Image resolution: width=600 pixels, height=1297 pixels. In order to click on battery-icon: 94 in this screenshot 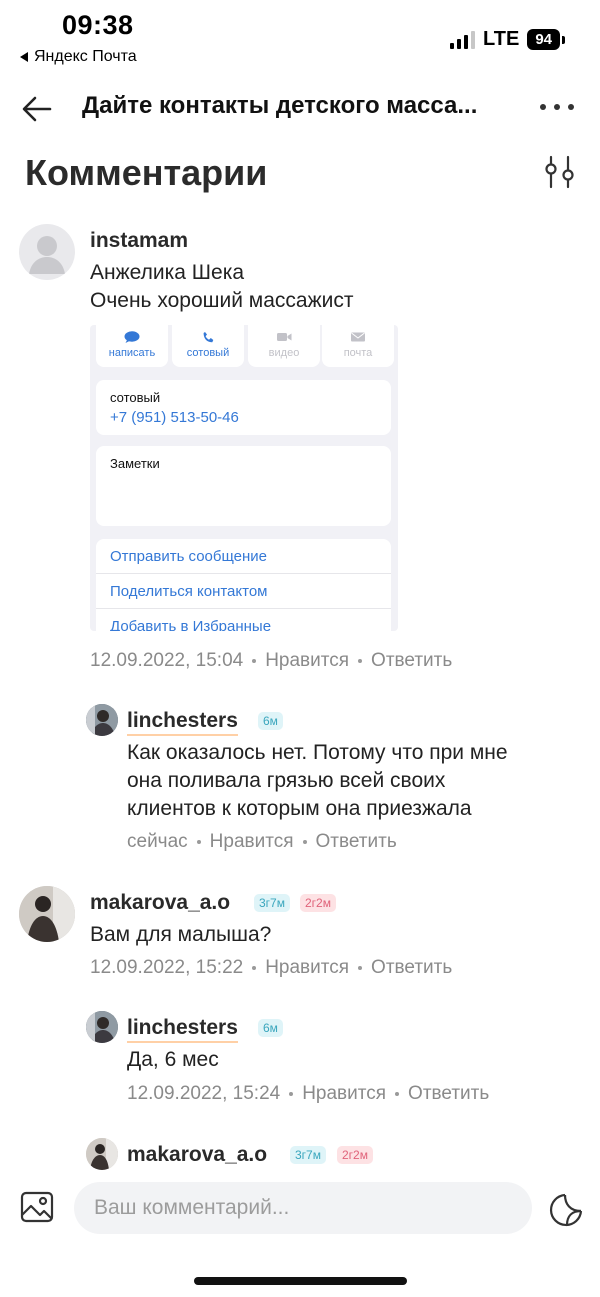, I will do `click(546, 39)`.